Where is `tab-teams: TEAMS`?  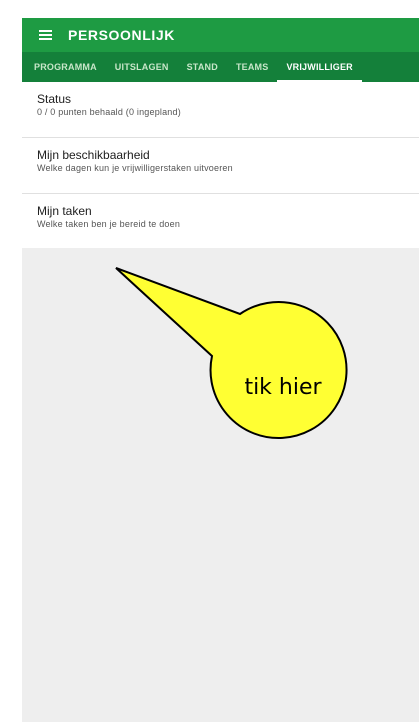 tab-teams: TEAMS is located at coordinates (252, 67).